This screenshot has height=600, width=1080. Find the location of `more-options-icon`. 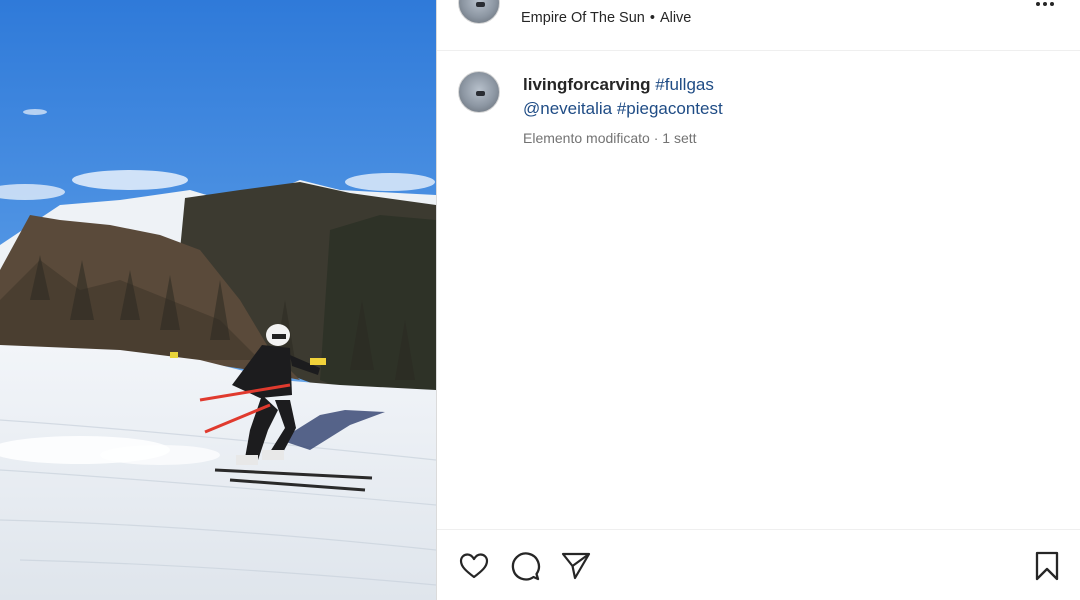

more-options-icon is located at coordinates (1045, 8).